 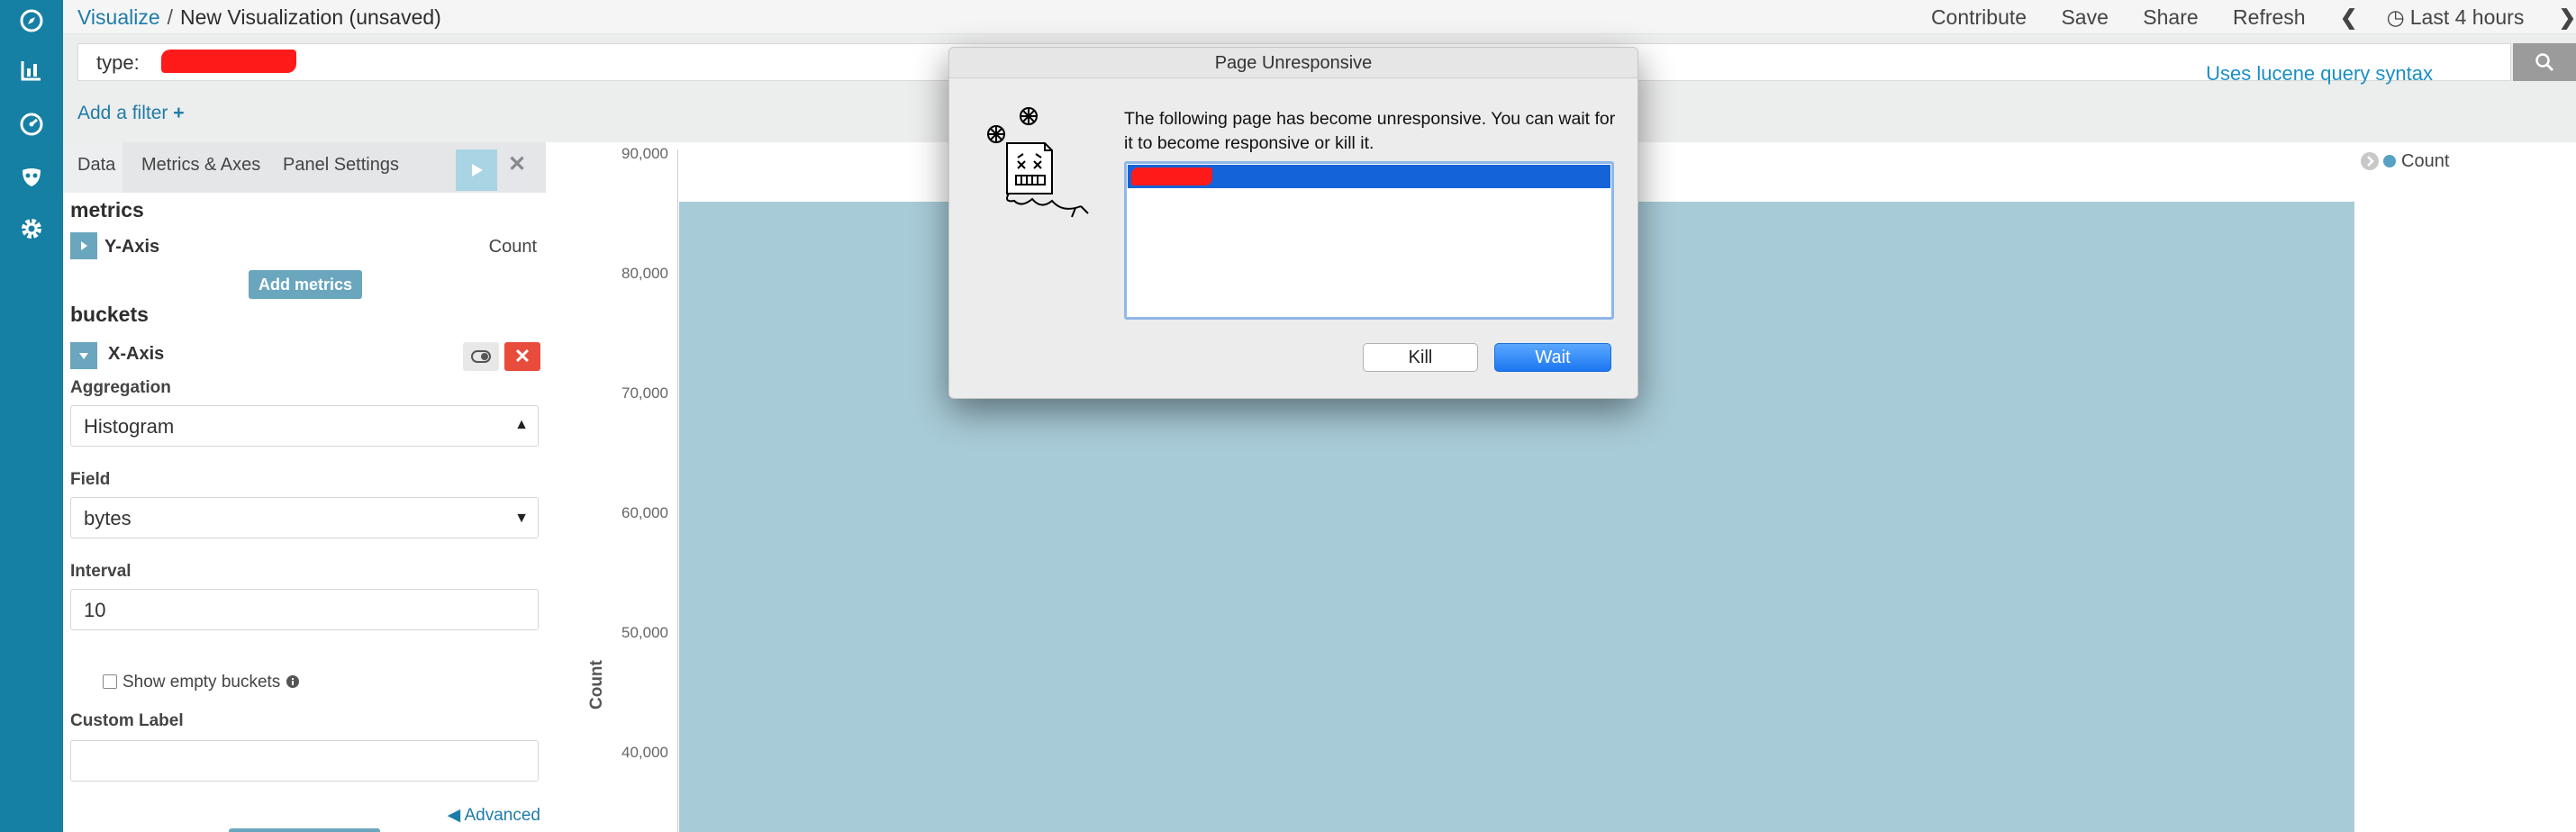 What do you see at coordinates (136, 354) in the screenshot?
I see `x-axis-label: X-Axis` at bounding box center [136, 354].